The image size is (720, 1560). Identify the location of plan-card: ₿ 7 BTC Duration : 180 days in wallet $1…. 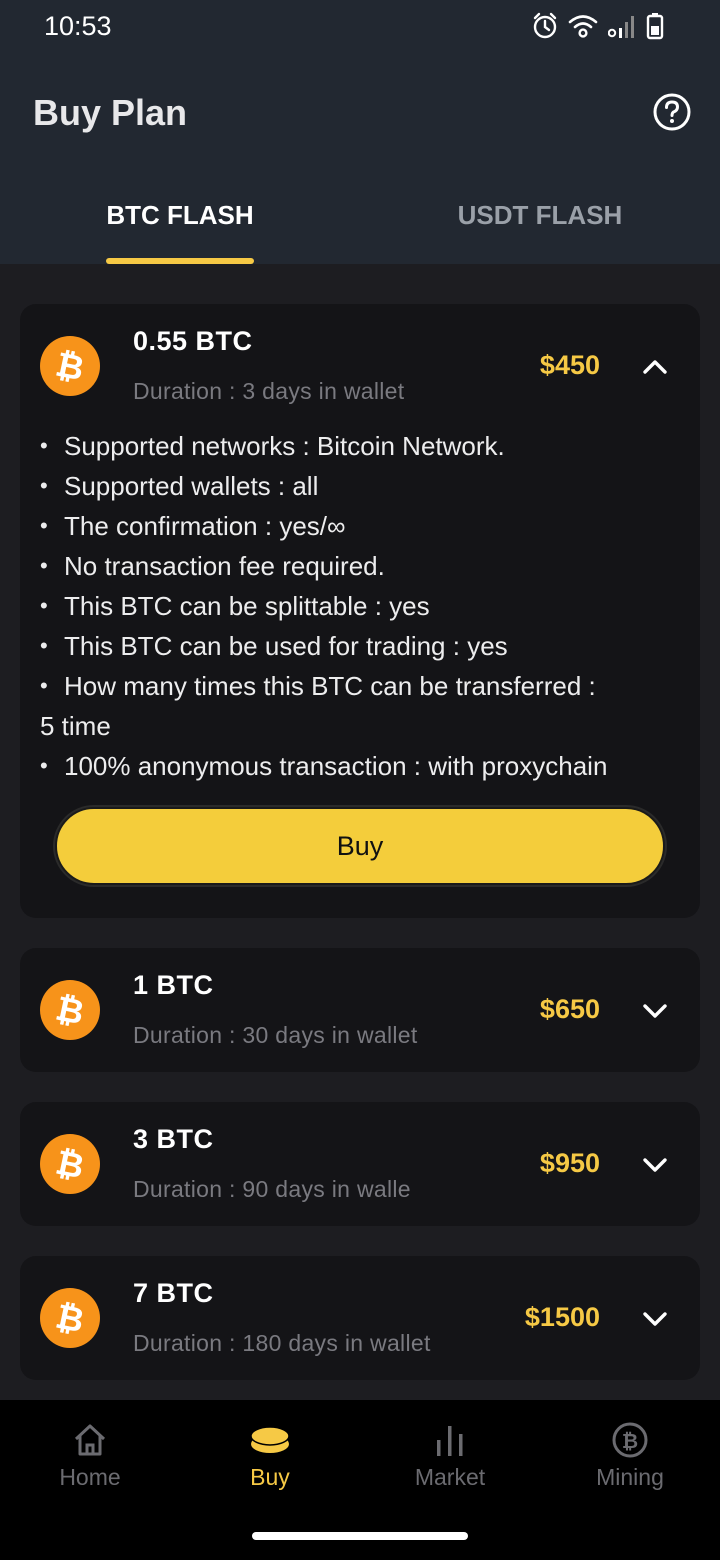
(360, 1318).